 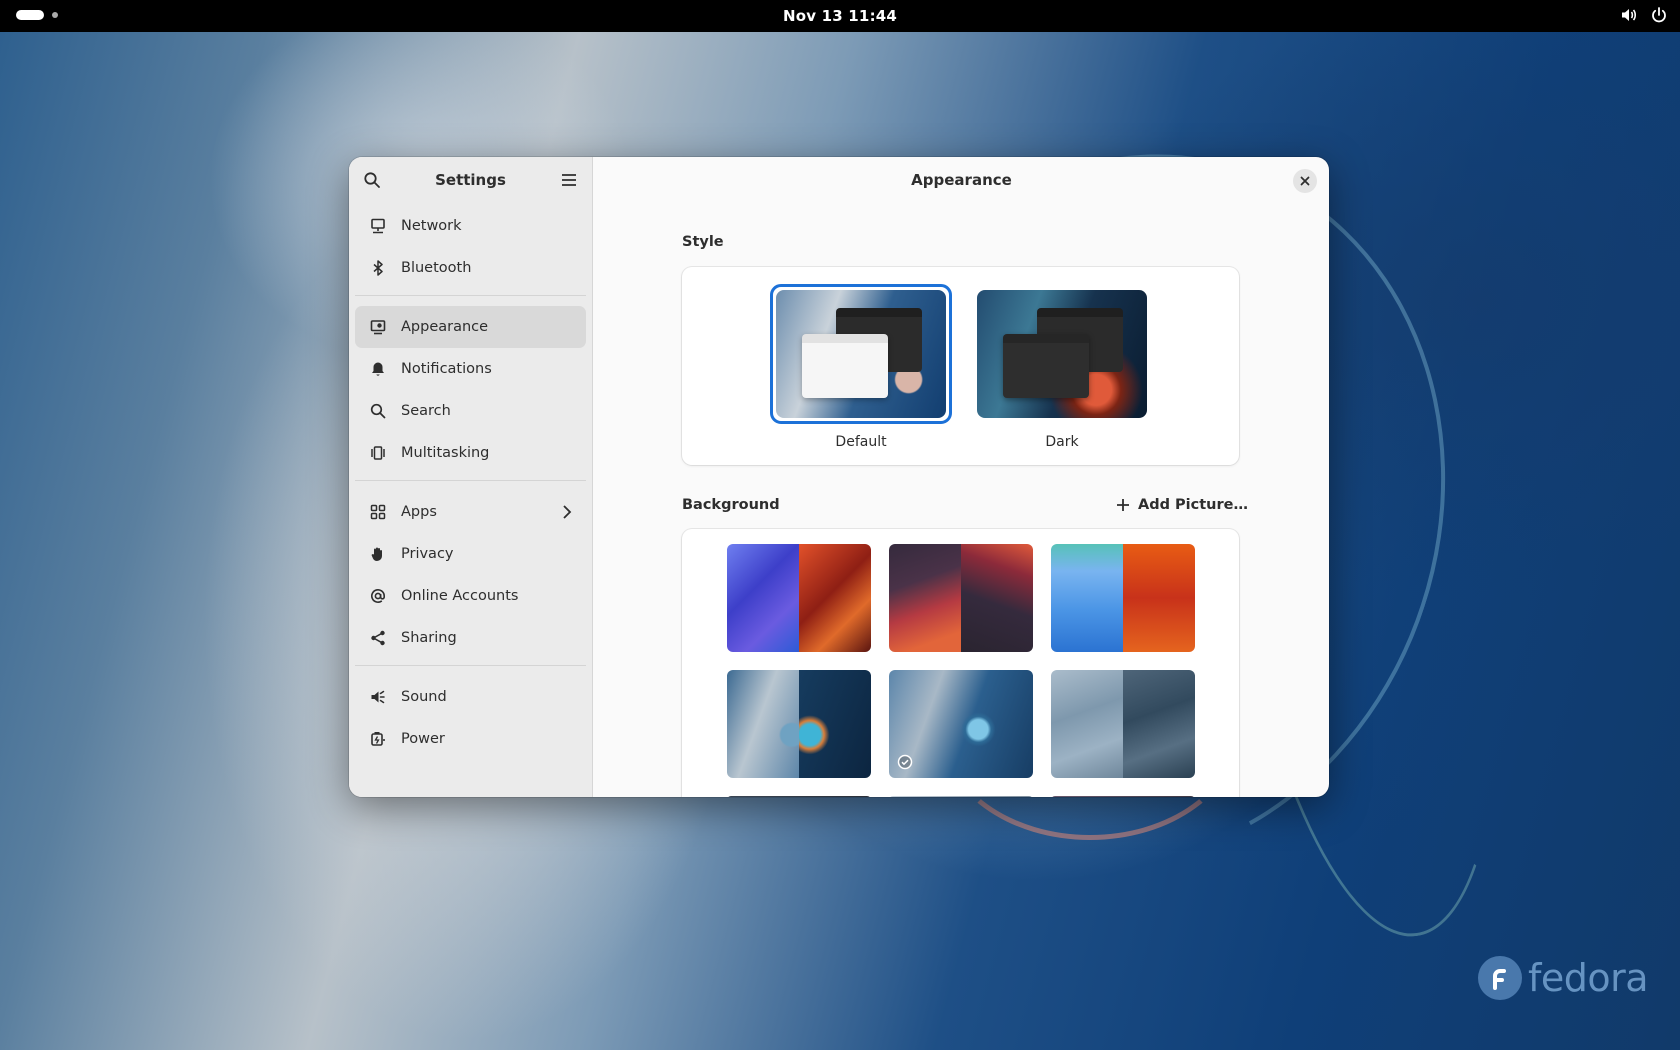 I want to click on hamburger-icon, so click(x=569, y=180).